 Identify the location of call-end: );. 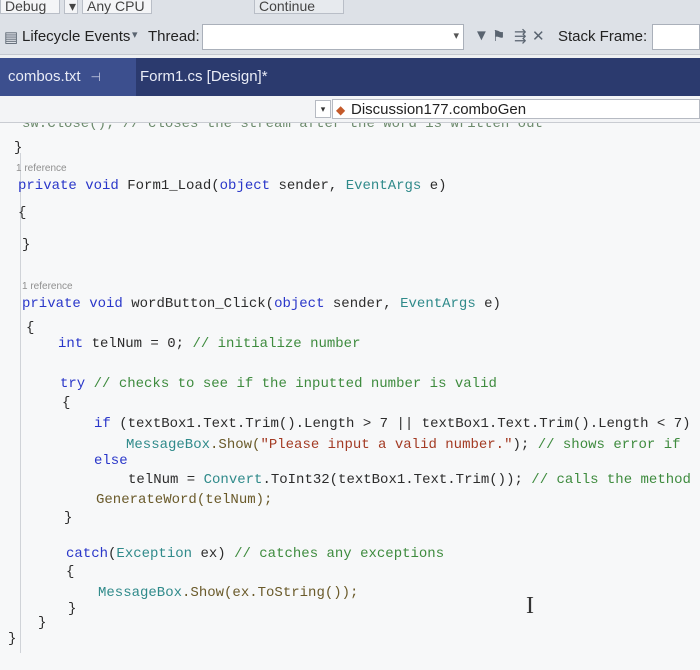
(521, 445).